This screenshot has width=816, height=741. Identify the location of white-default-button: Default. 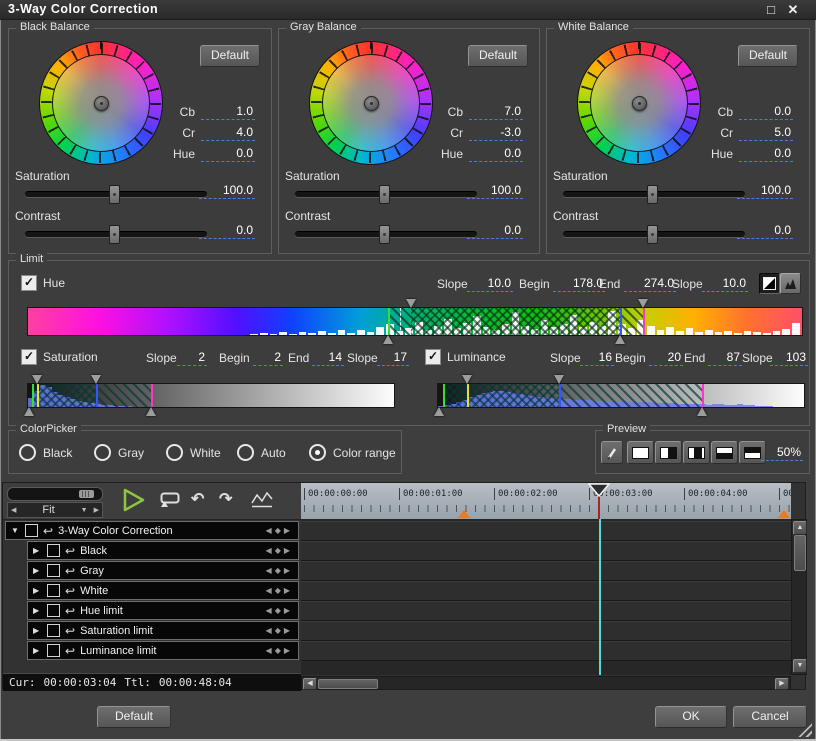
(768, 56).